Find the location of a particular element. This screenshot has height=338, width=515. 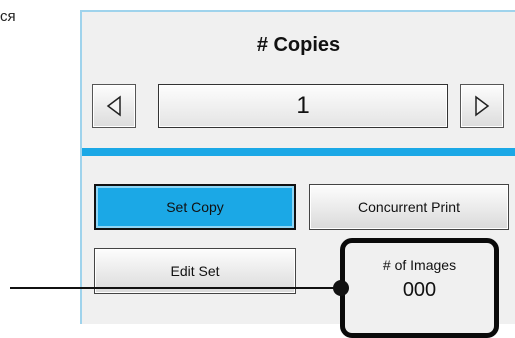

images-count-value: 000 is located at coordinates (419, 290).